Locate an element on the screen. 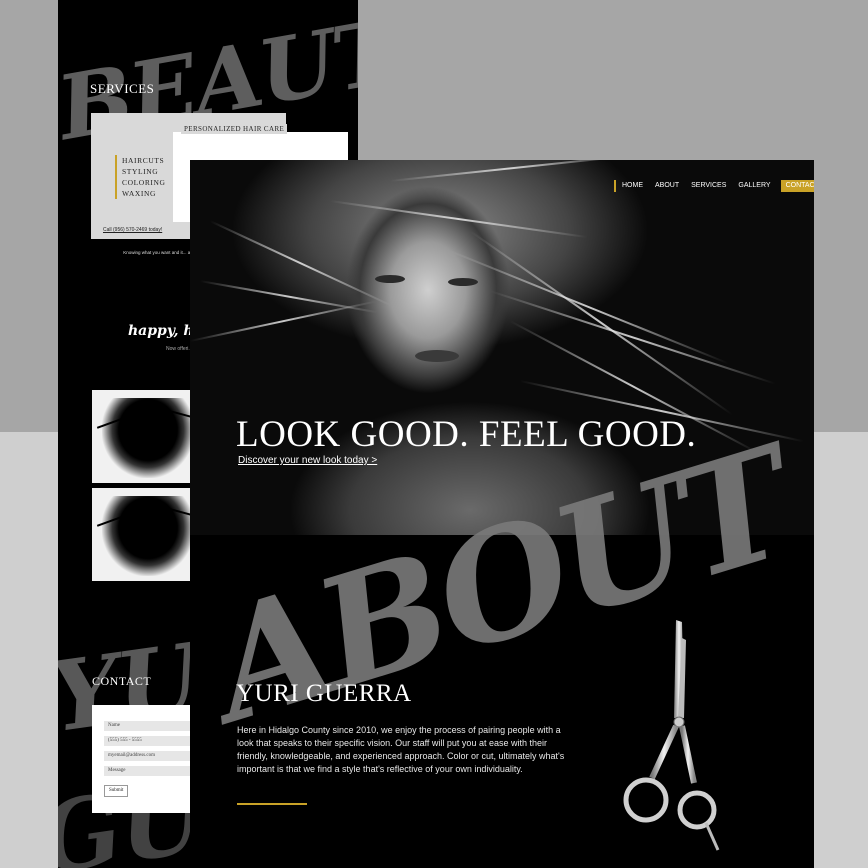 The width and height of the screenshot is (868, 868). nav-services: SERVICES is located at coordinates (708, 186).